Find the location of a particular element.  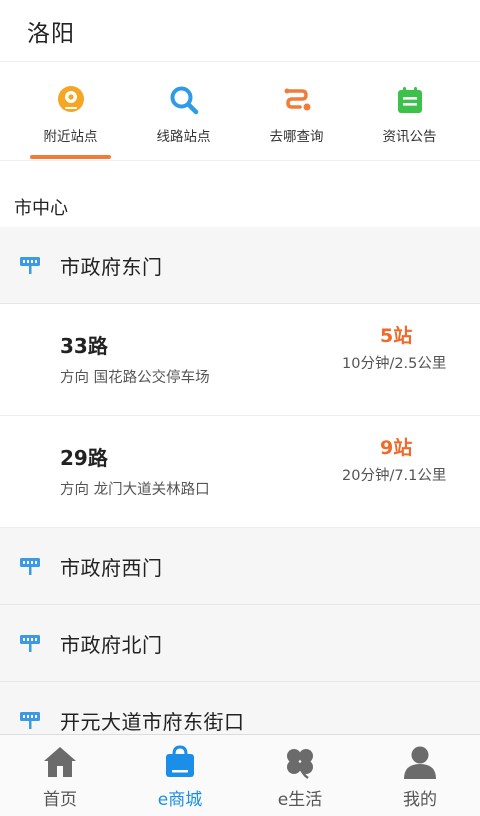

active-tab-indicator is located at coordinates (70, 157).